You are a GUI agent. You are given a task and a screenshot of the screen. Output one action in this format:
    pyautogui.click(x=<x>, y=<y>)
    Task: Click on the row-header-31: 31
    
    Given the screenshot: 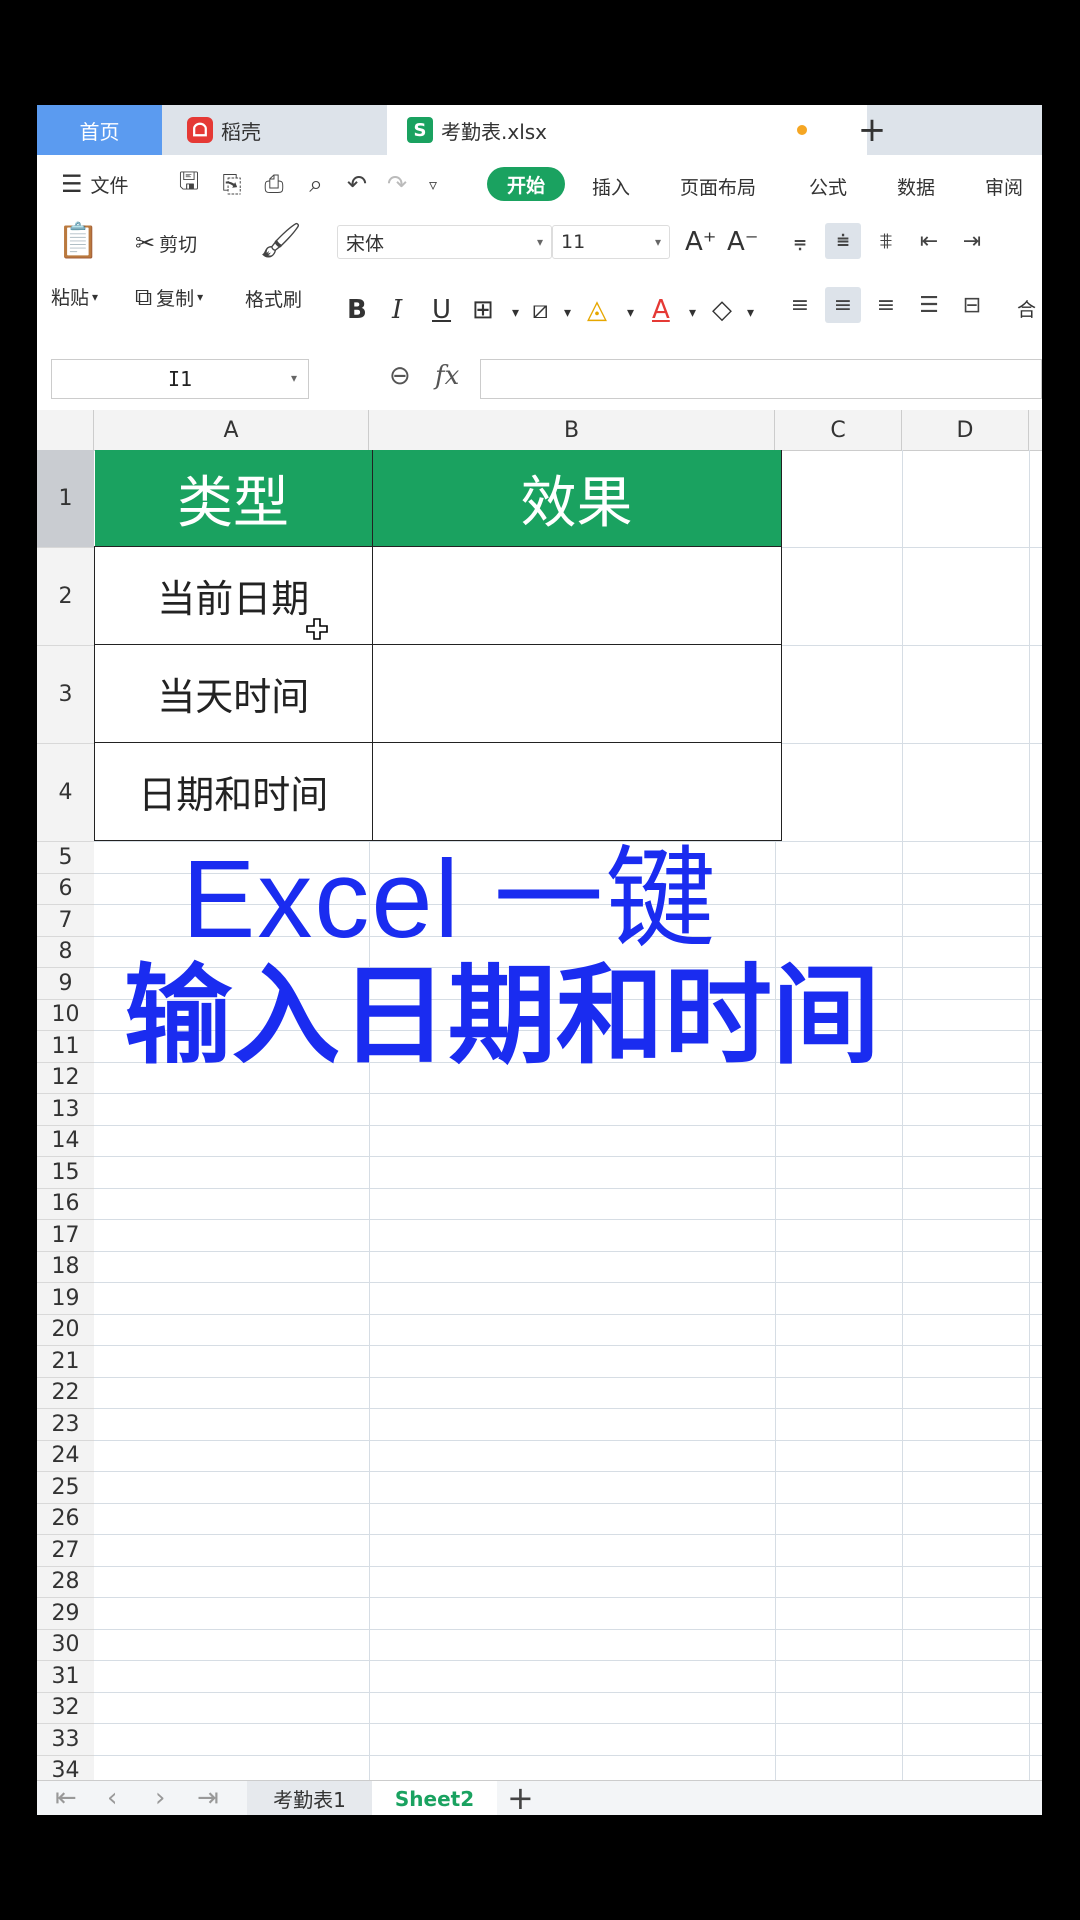 What is the action you would take?
    pyautogui.click(x=65, y=1677)
    